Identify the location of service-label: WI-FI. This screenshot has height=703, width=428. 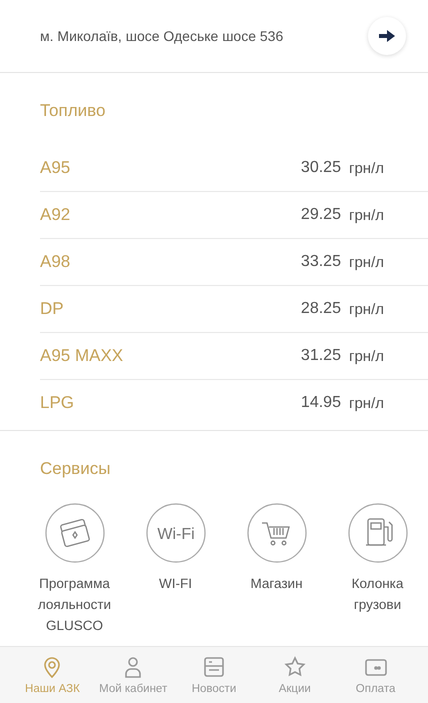
(175, 584).